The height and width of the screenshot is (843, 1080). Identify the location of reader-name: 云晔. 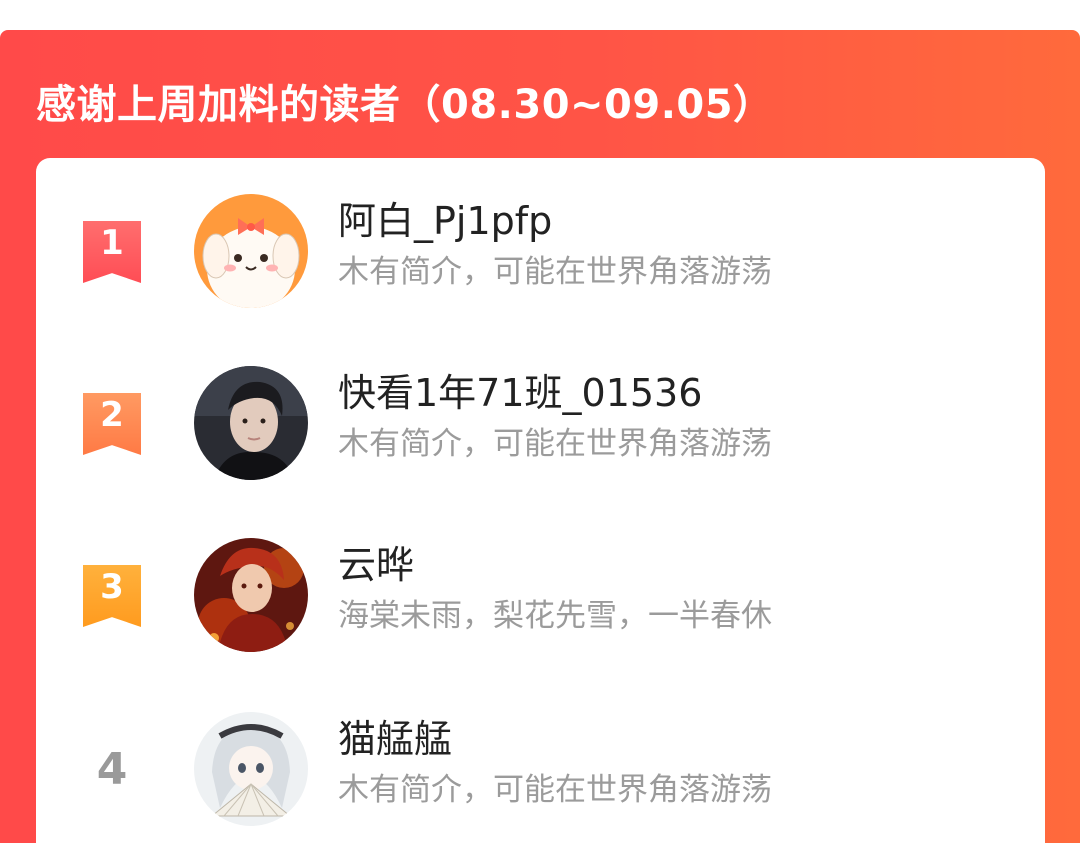
(376, 565).